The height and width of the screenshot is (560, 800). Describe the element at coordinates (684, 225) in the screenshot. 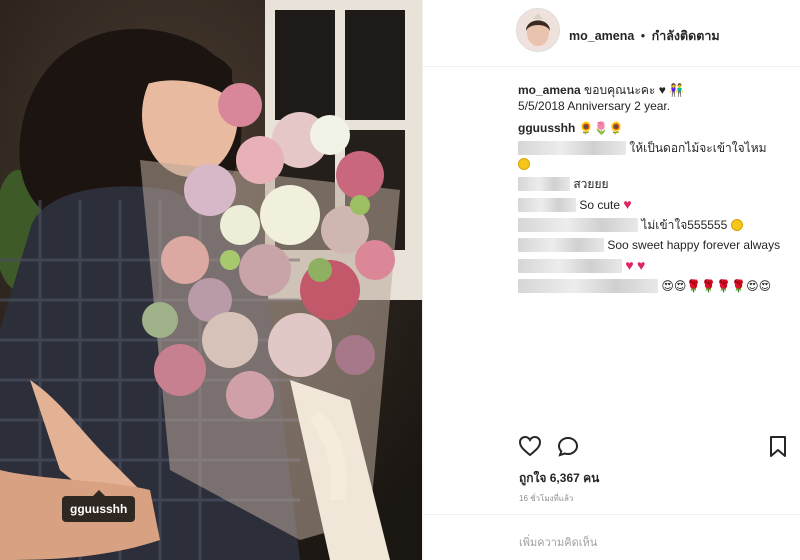

I see `comment-text: ไม่เข้าใจ555555` at that location.